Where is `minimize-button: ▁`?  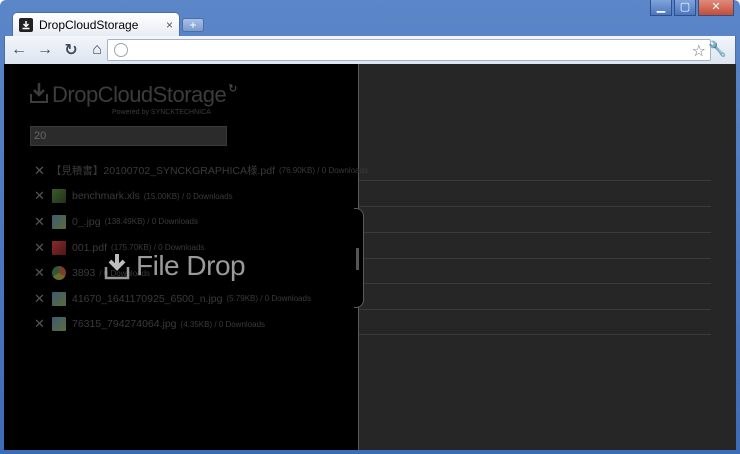 minimize-button: ▁ is located at coordinates (661, 8).